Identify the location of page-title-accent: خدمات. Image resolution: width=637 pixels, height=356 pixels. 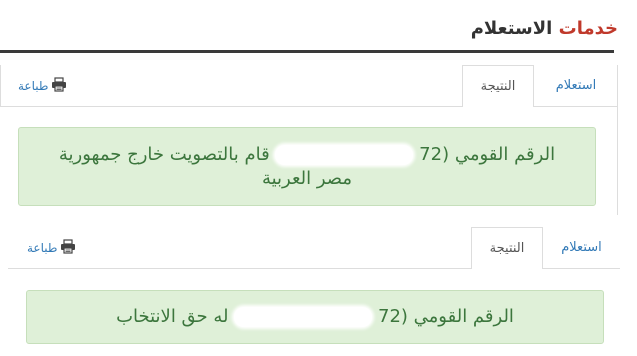
(588, 28).